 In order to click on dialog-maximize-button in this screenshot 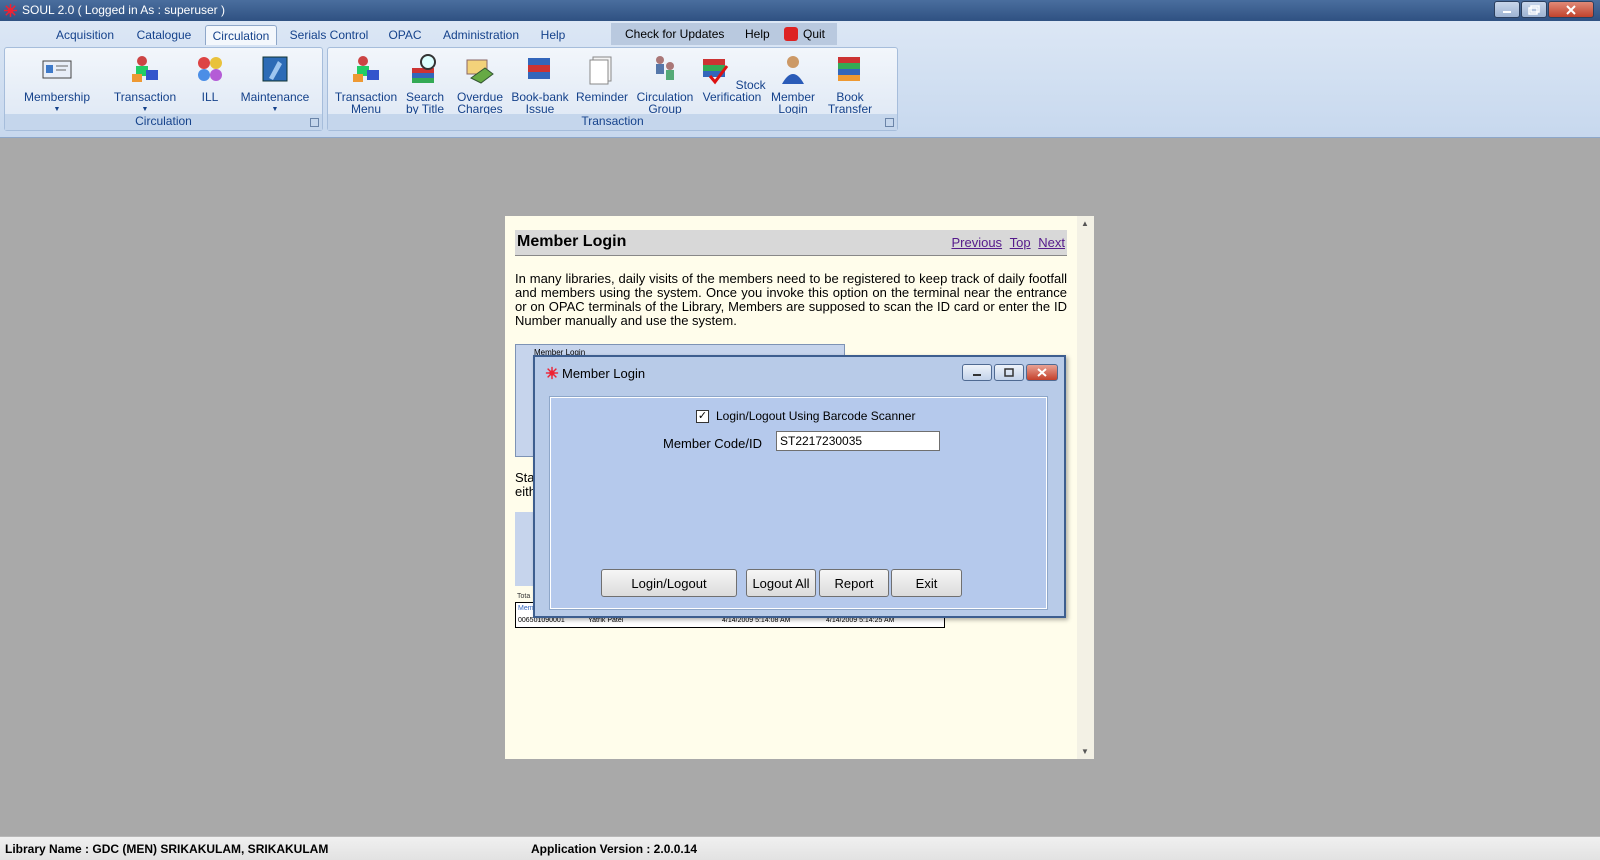, I will do `click(1009, 372)`.